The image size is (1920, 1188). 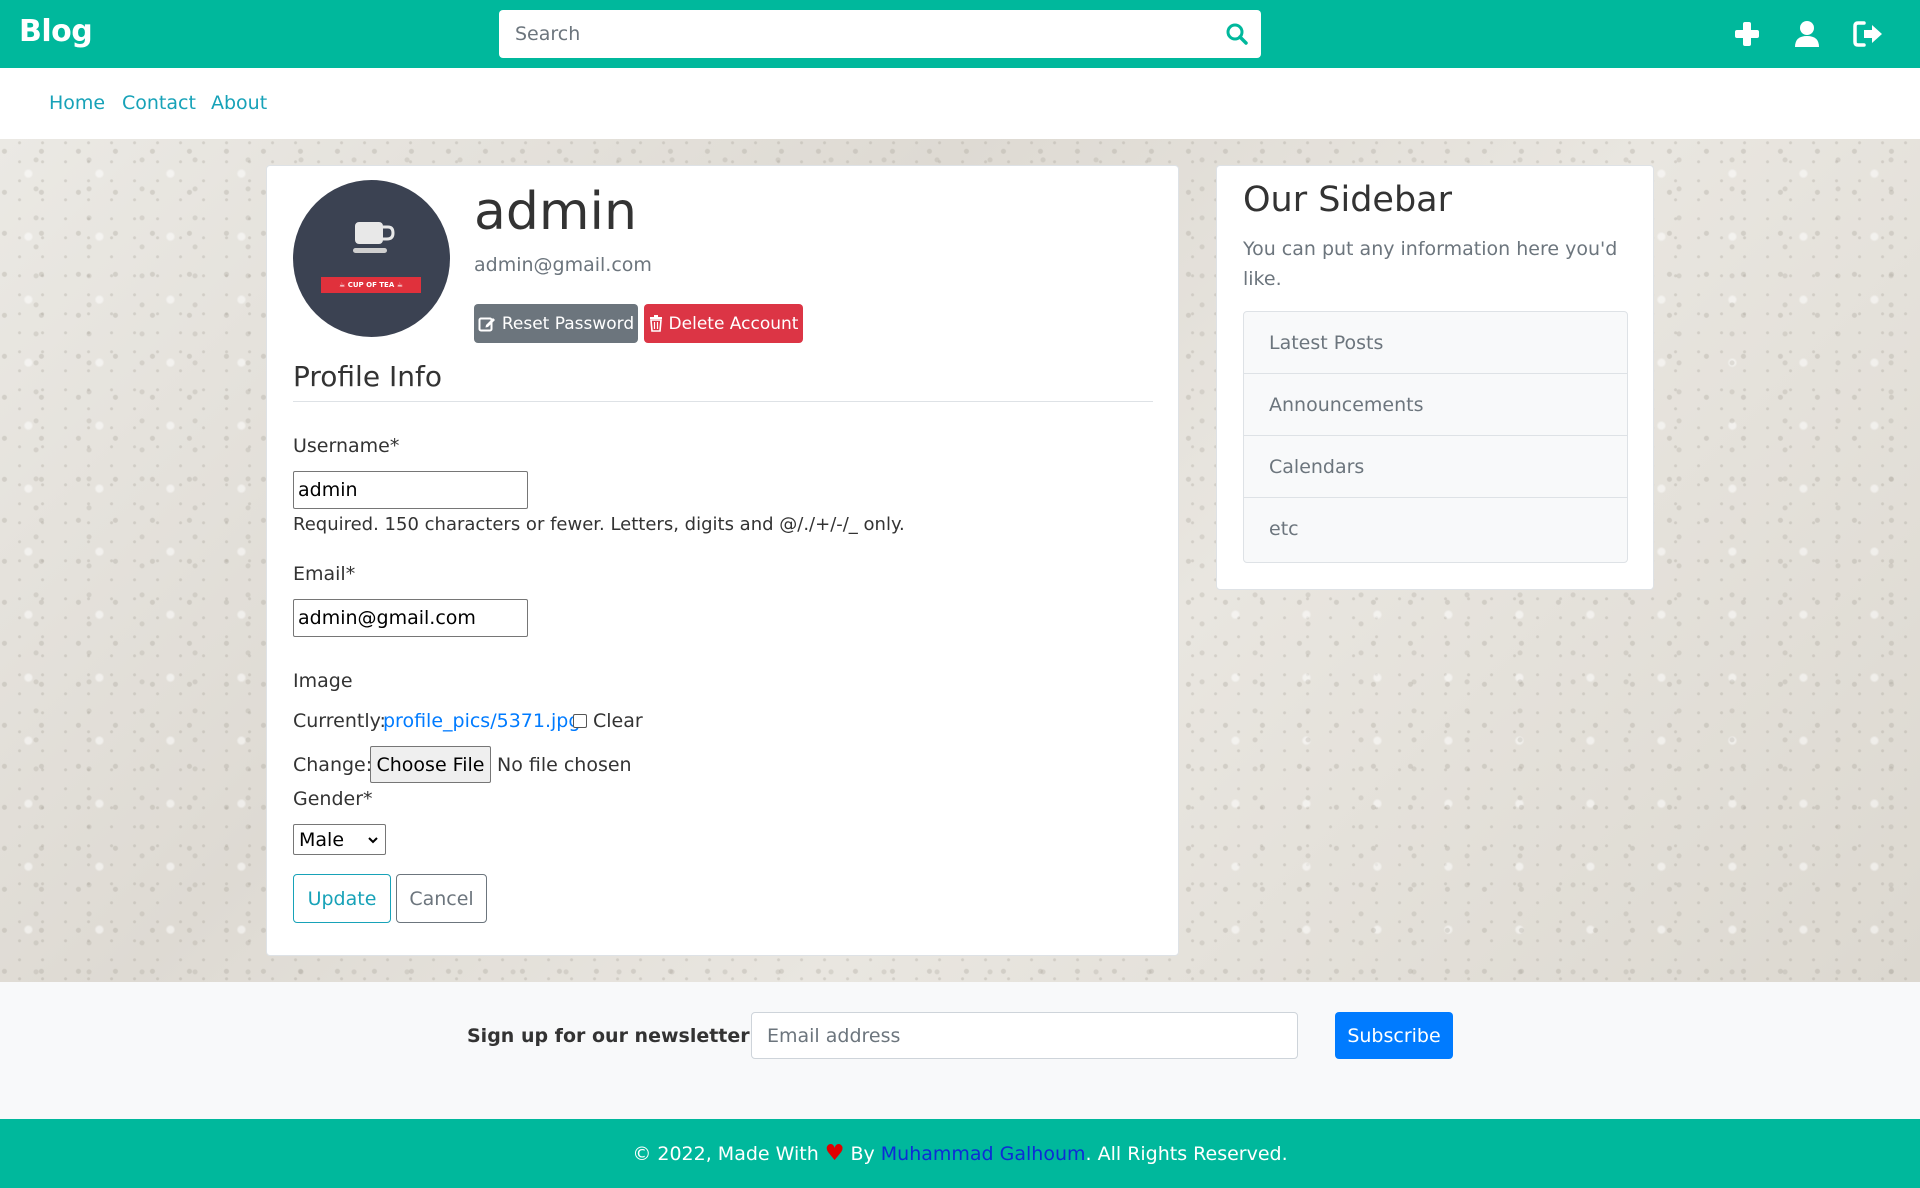 I want to click on avatar: ☕ CUP OF TEA ☕, so click(x=371, y=258).